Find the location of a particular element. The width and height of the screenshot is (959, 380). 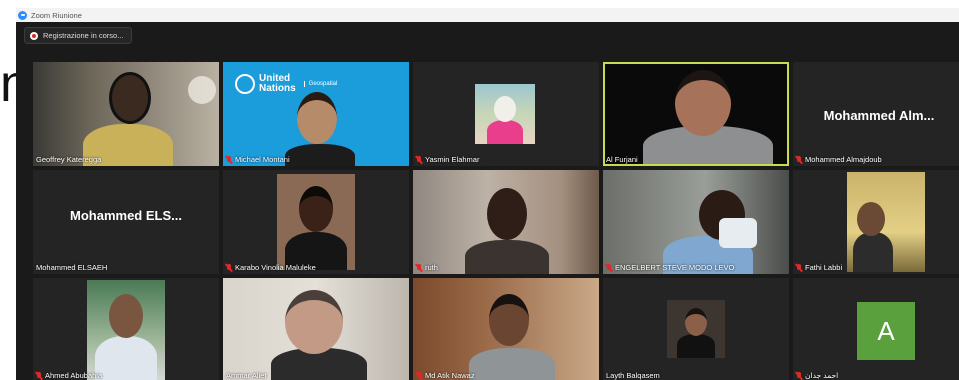

participant-label: Layth Balqasem is located at coordinates (633, 375).